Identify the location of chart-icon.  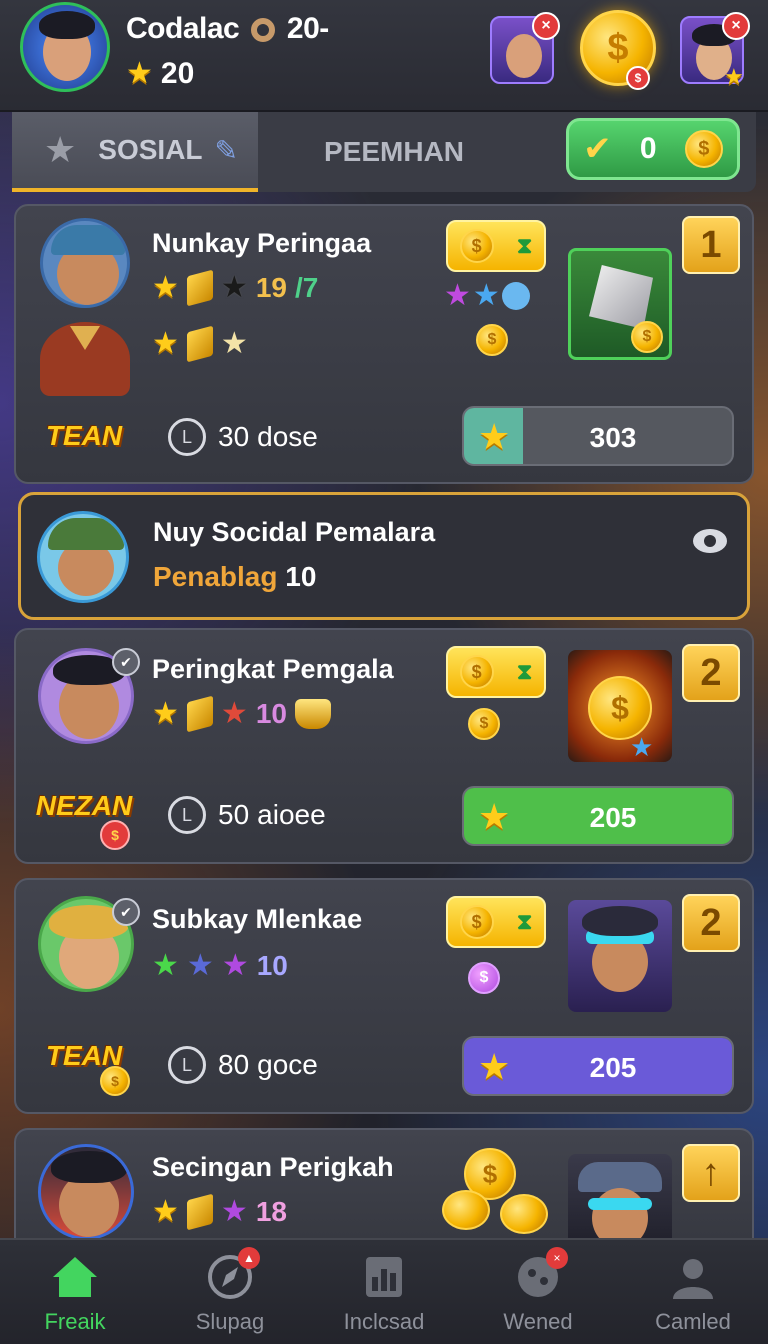
(384, 1277).